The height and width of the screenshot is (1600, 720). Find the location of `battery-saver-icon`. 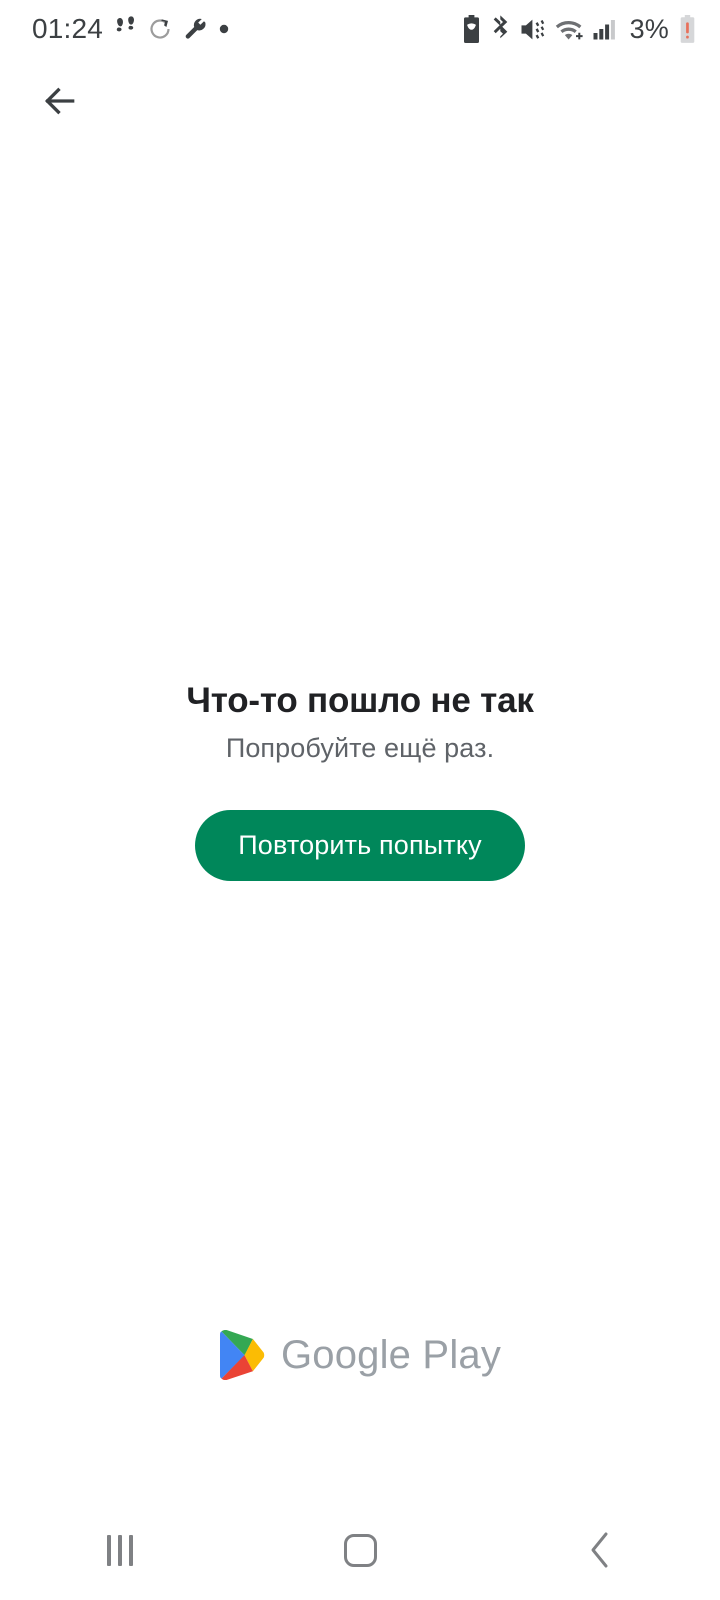

battery-saver-icon is located at coordinates (471, 29).